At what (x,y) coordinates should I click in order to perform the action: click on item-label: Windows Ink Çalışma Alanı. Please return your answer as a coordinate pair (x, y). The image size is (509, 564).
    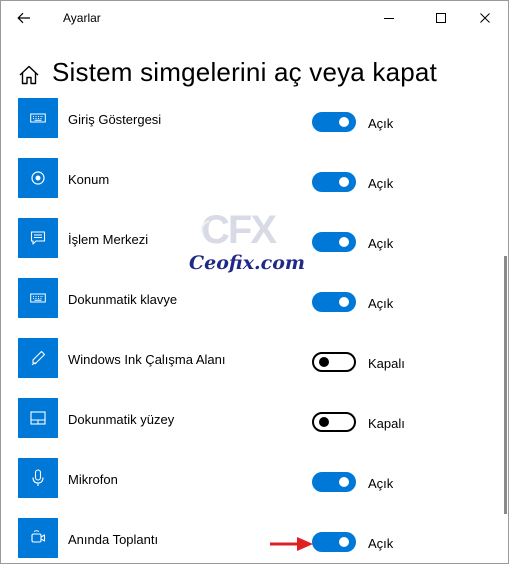
    Looking at the image, I should click on (147, 359).